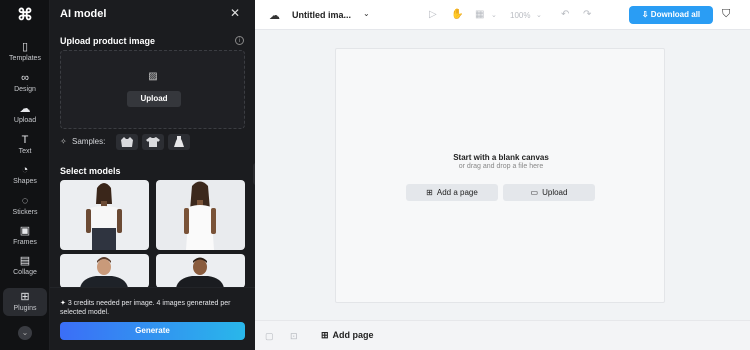 This screenshot has height=350, width=750. I want to click on rail-item-label: Frames, so click(25, 242).